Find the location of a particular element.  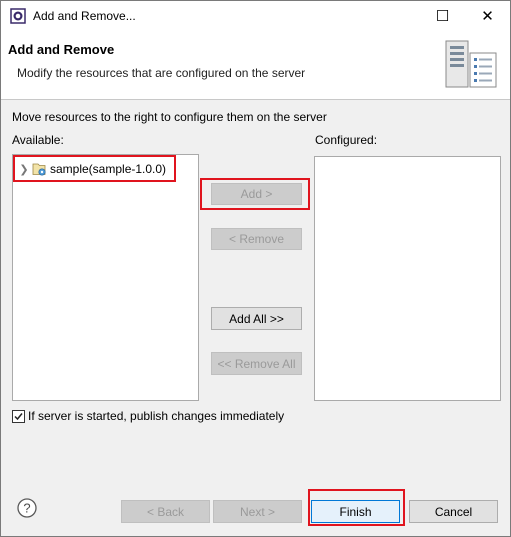

close-button: ✕ is located at coordinates (487, 16).